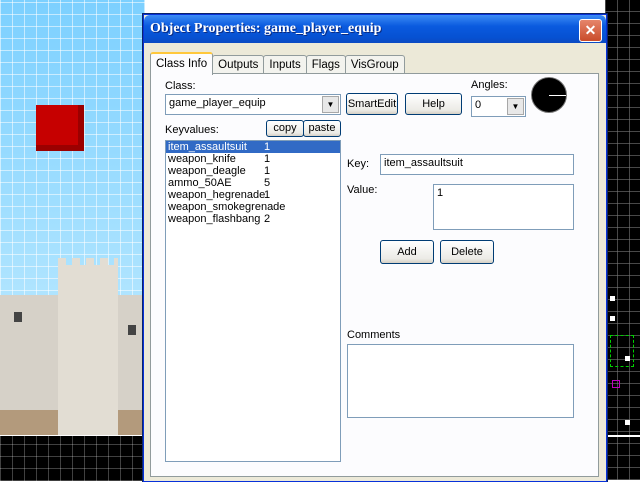 Image resolution: width=640 pixels, height=482 pixels. What do you see at coordinates (267, 183) in the screenshot?
I see `keyvalue-value: 5` at bounding box center [267, 183].